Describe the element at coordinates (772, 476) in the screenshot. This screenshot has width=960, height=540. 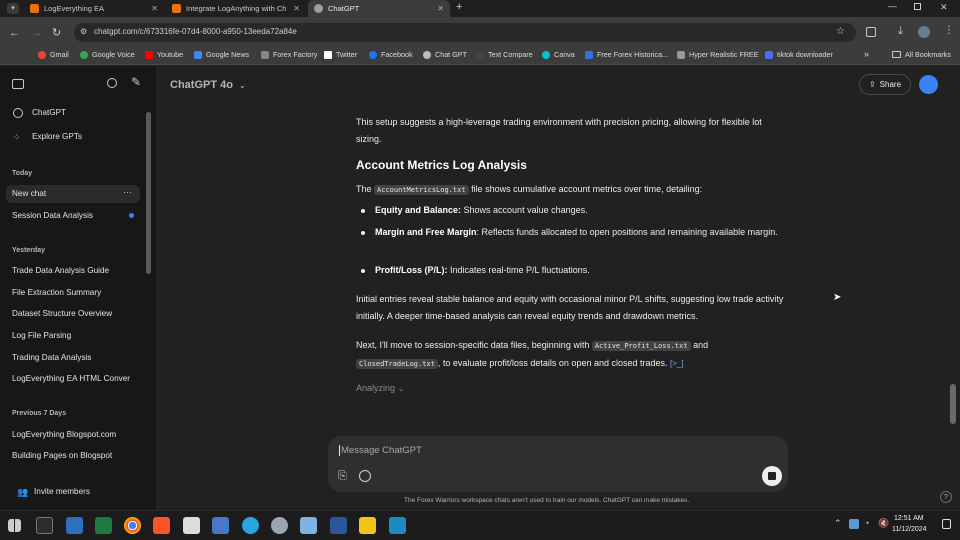
I see `stop-generating-button` at that location.